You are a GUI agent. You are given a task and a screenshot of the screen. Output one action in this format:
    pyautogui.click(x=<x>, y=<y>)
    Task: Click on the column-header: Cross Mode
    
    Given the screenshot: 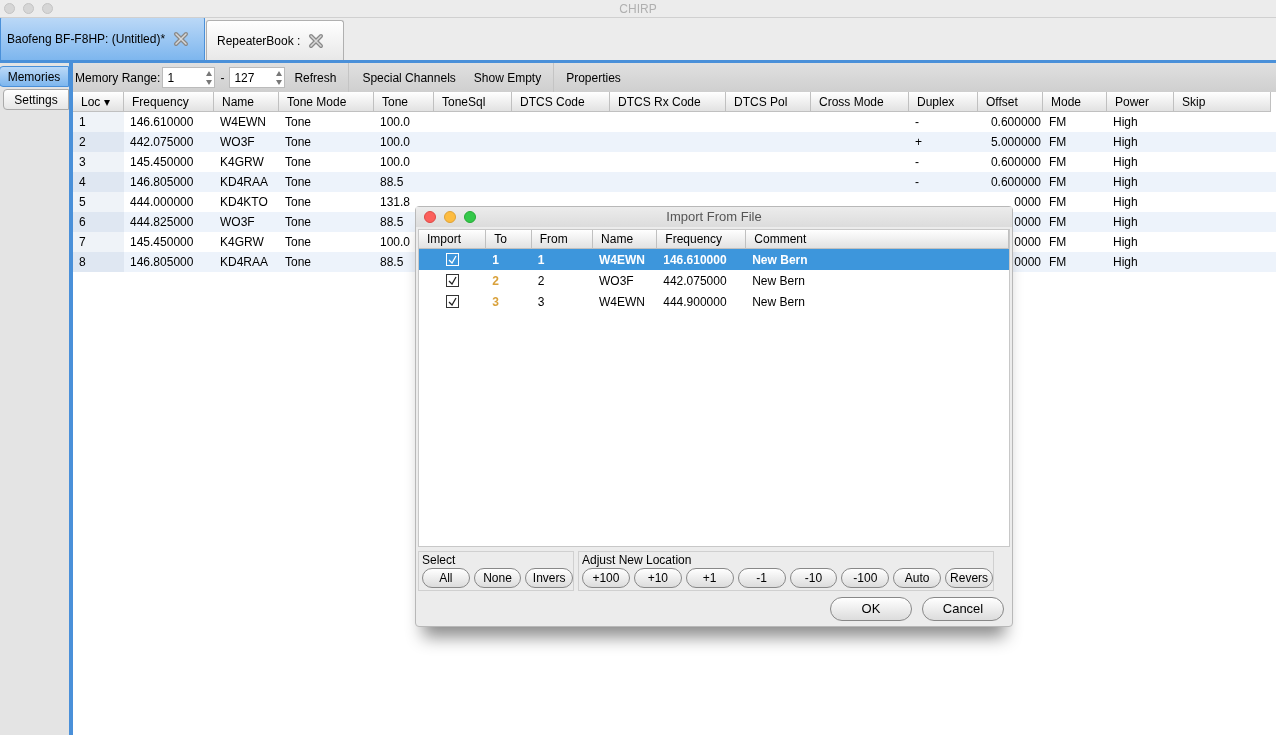 What is the action you would take?
    pyautogui.click(x=860, y=102)
    